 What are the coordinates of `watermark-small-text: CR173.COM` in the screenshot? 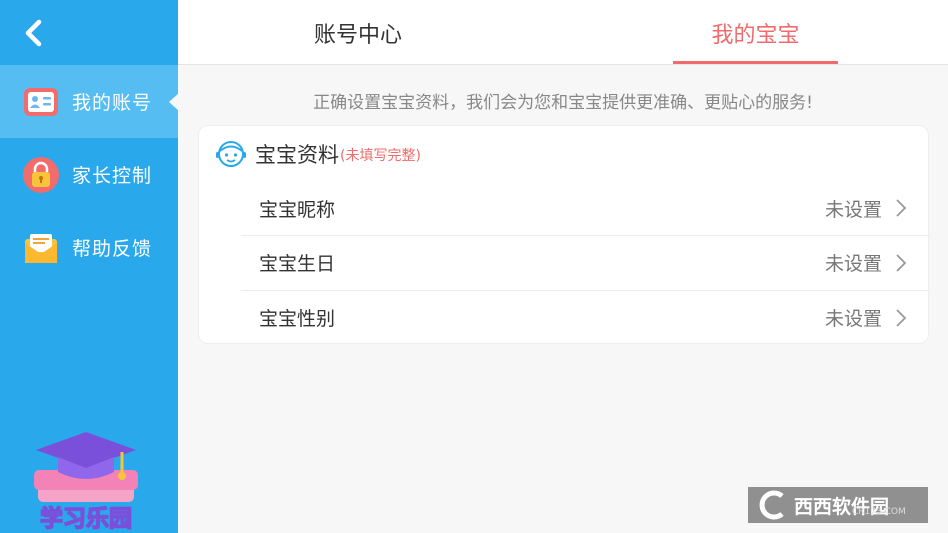 It's located at (879, 512).